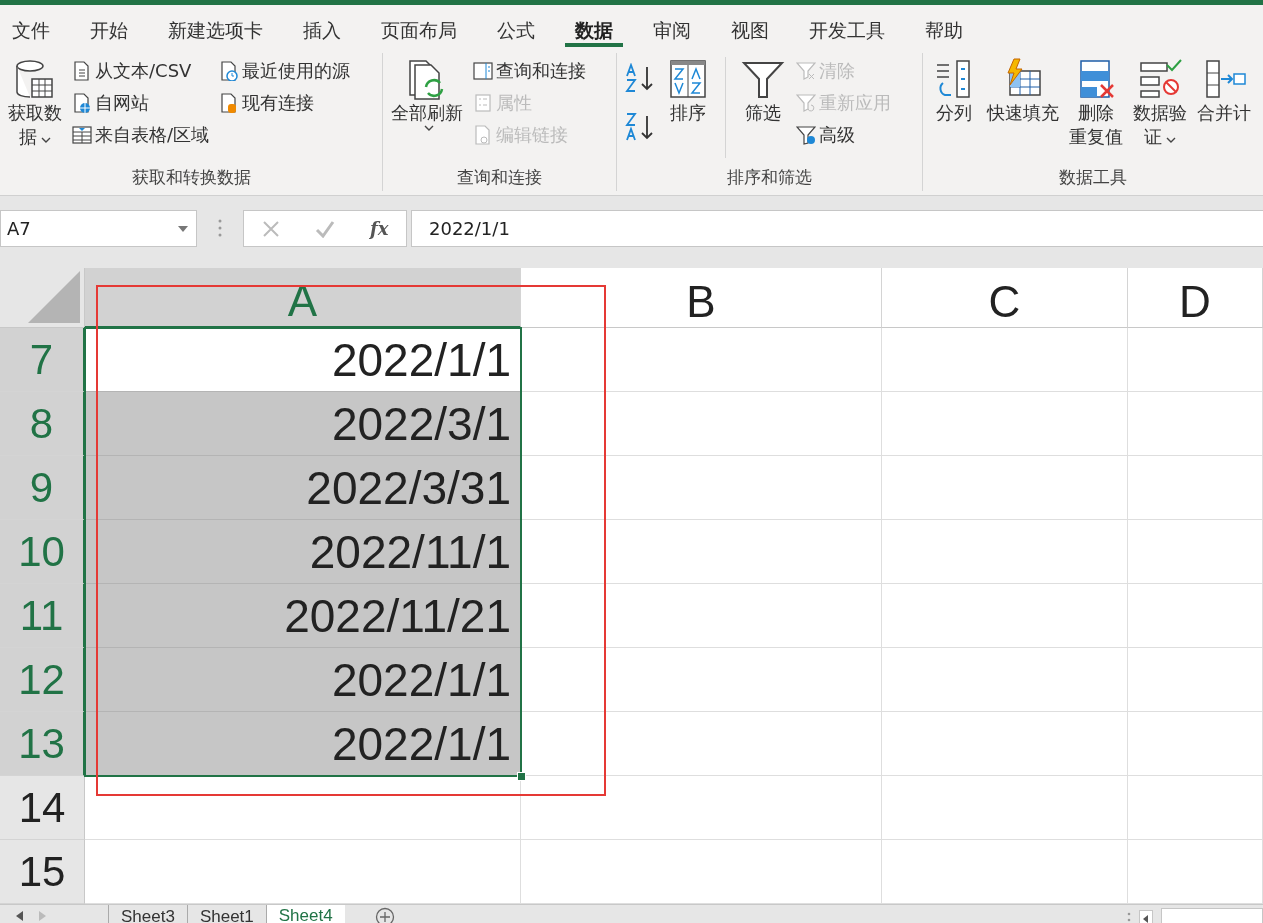  Describe the element at coordinates (42, 616) in the screenshot. I see `row-header: 11` at that location.